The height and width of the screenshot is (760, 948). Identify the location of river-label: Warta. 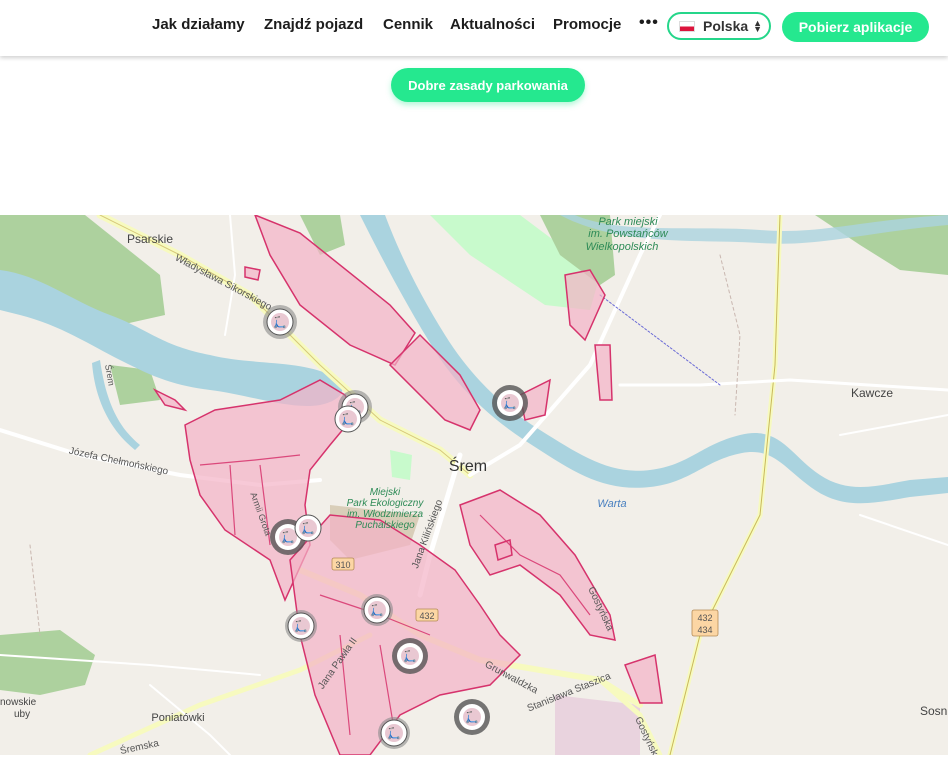
(611, 504).